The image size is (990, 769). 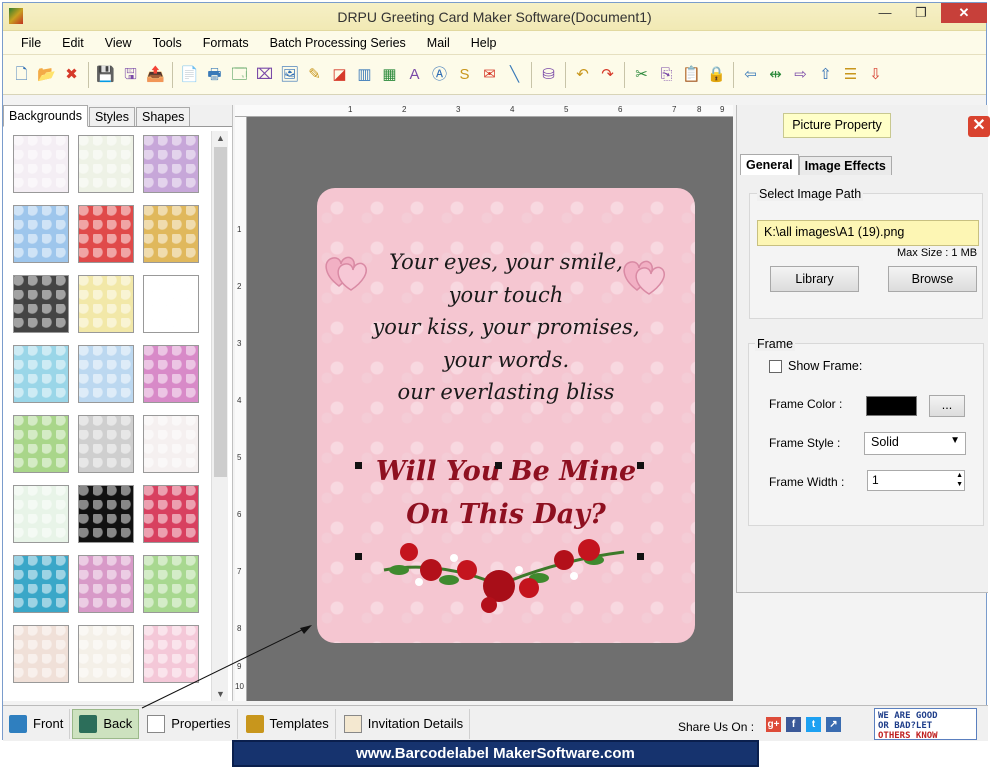 What do you see at coordinates (106, 723) in the screenshot?
I see `back-button: Back` at bounding box center [106, 723].